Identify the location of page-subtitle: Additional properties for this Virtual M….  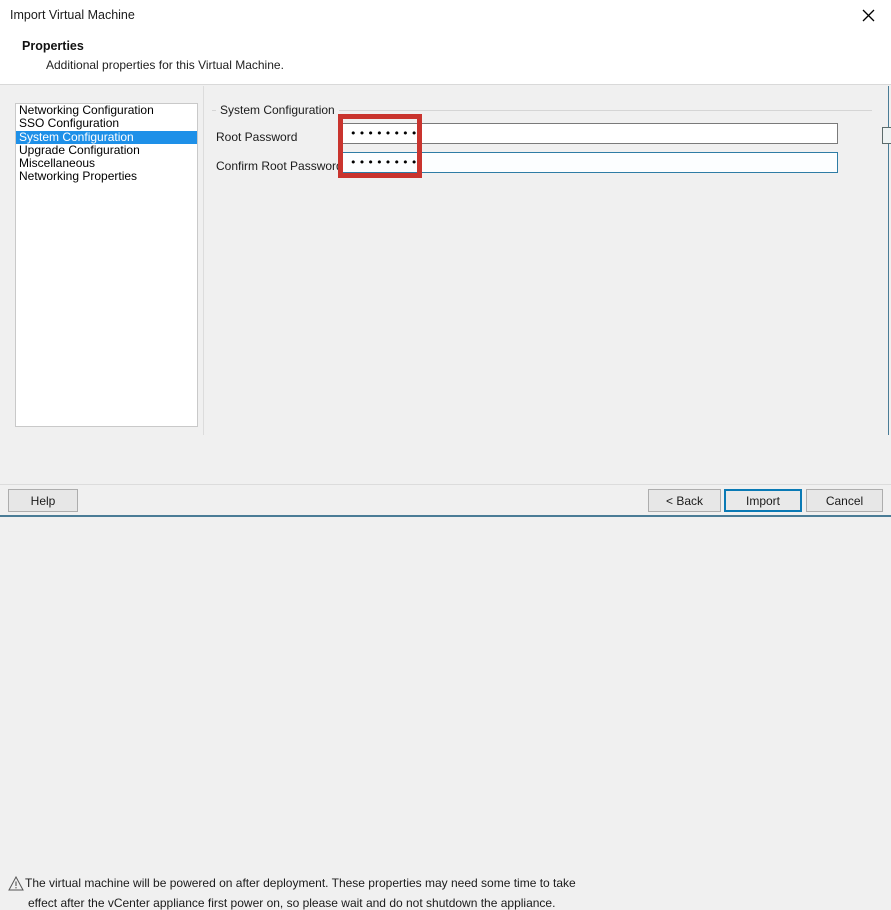
(165, 65).